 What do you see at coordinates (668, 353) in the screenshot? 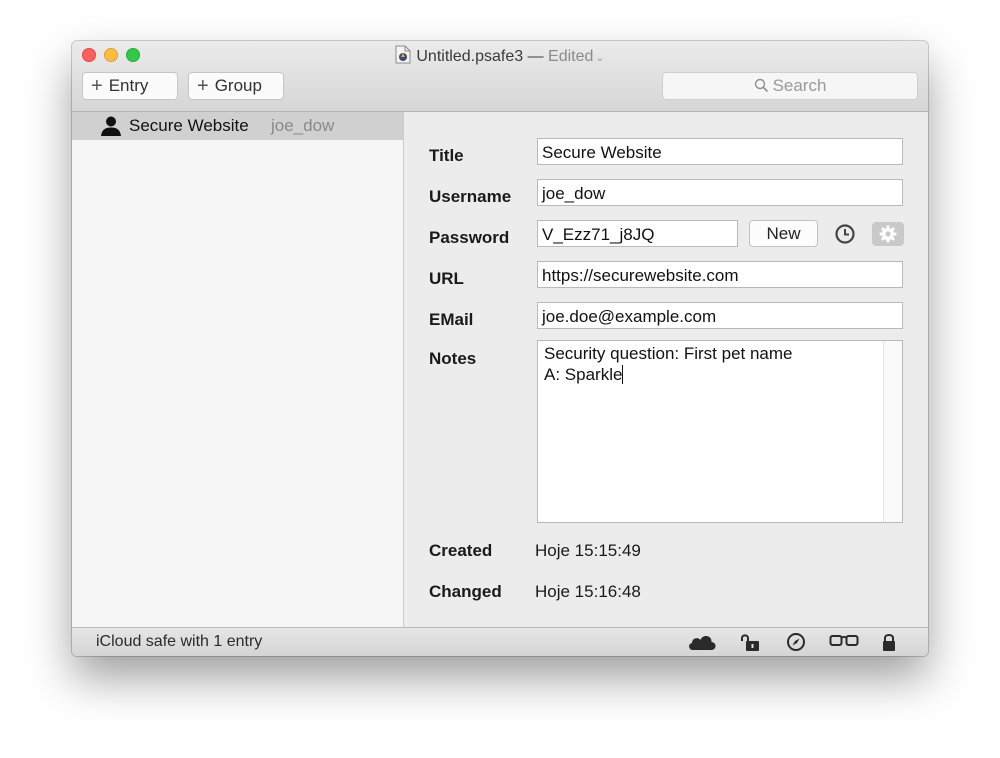
I see `notes-line: Security question: First pet name` at bounding box center [668, 353].